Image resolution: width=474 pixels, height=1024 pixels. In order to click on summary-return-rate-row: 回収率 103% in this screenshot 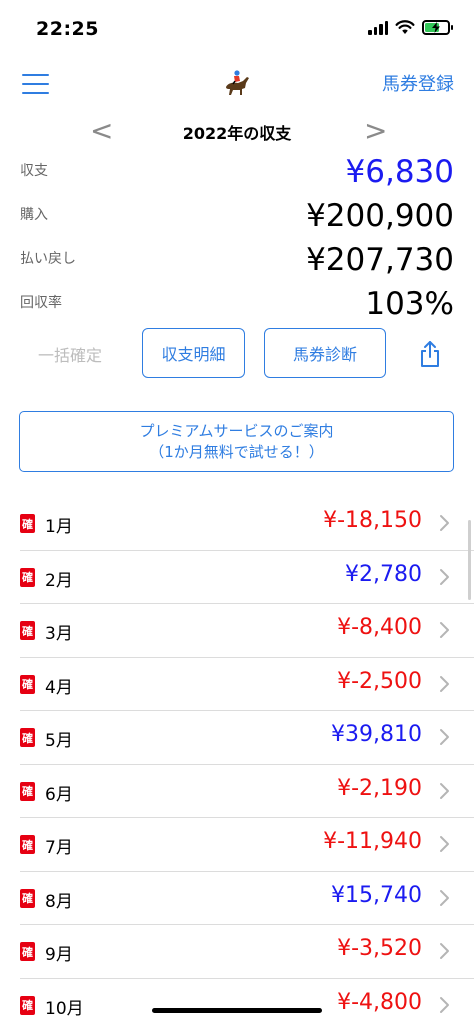, I will do `click(237, 306)`.